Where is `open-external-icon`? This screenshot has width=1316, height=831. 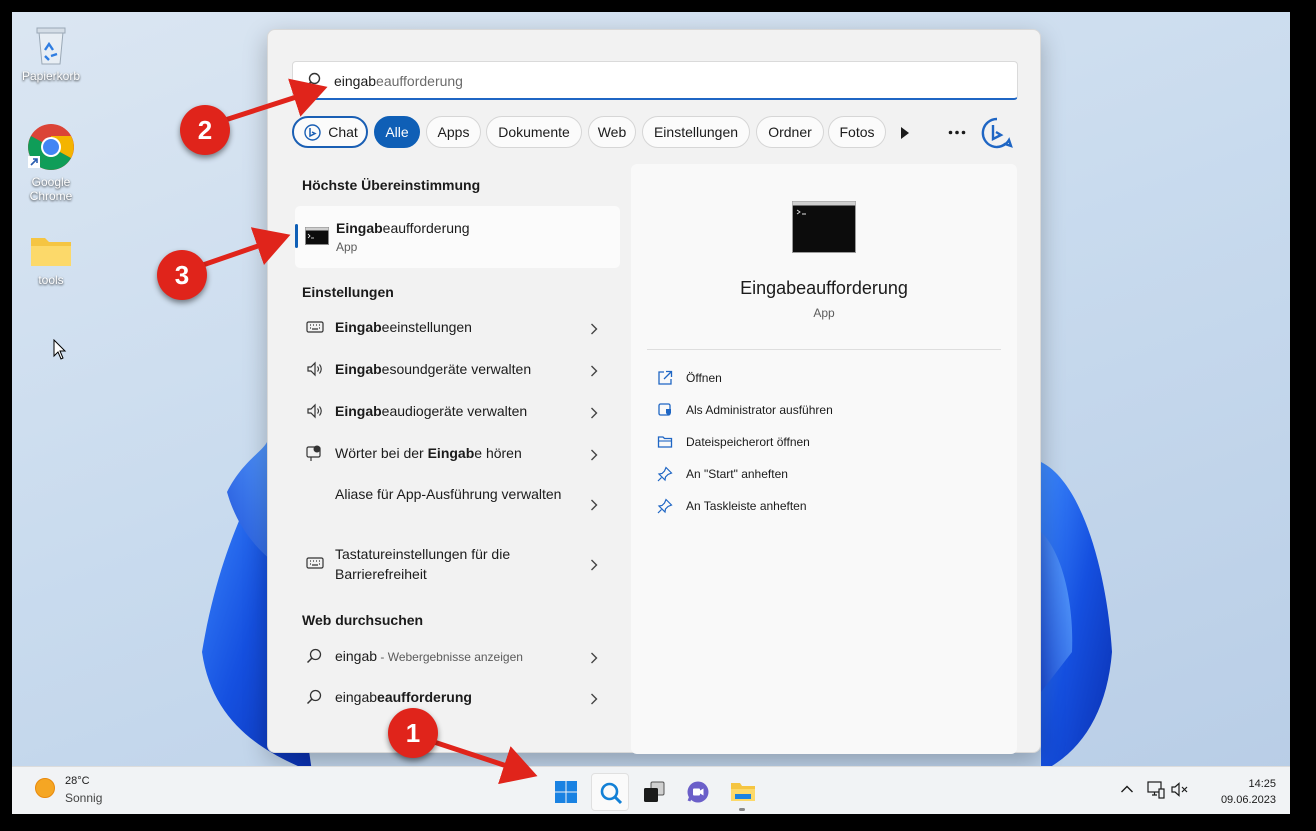
open-external-icon is located at coordinates (665, 377).